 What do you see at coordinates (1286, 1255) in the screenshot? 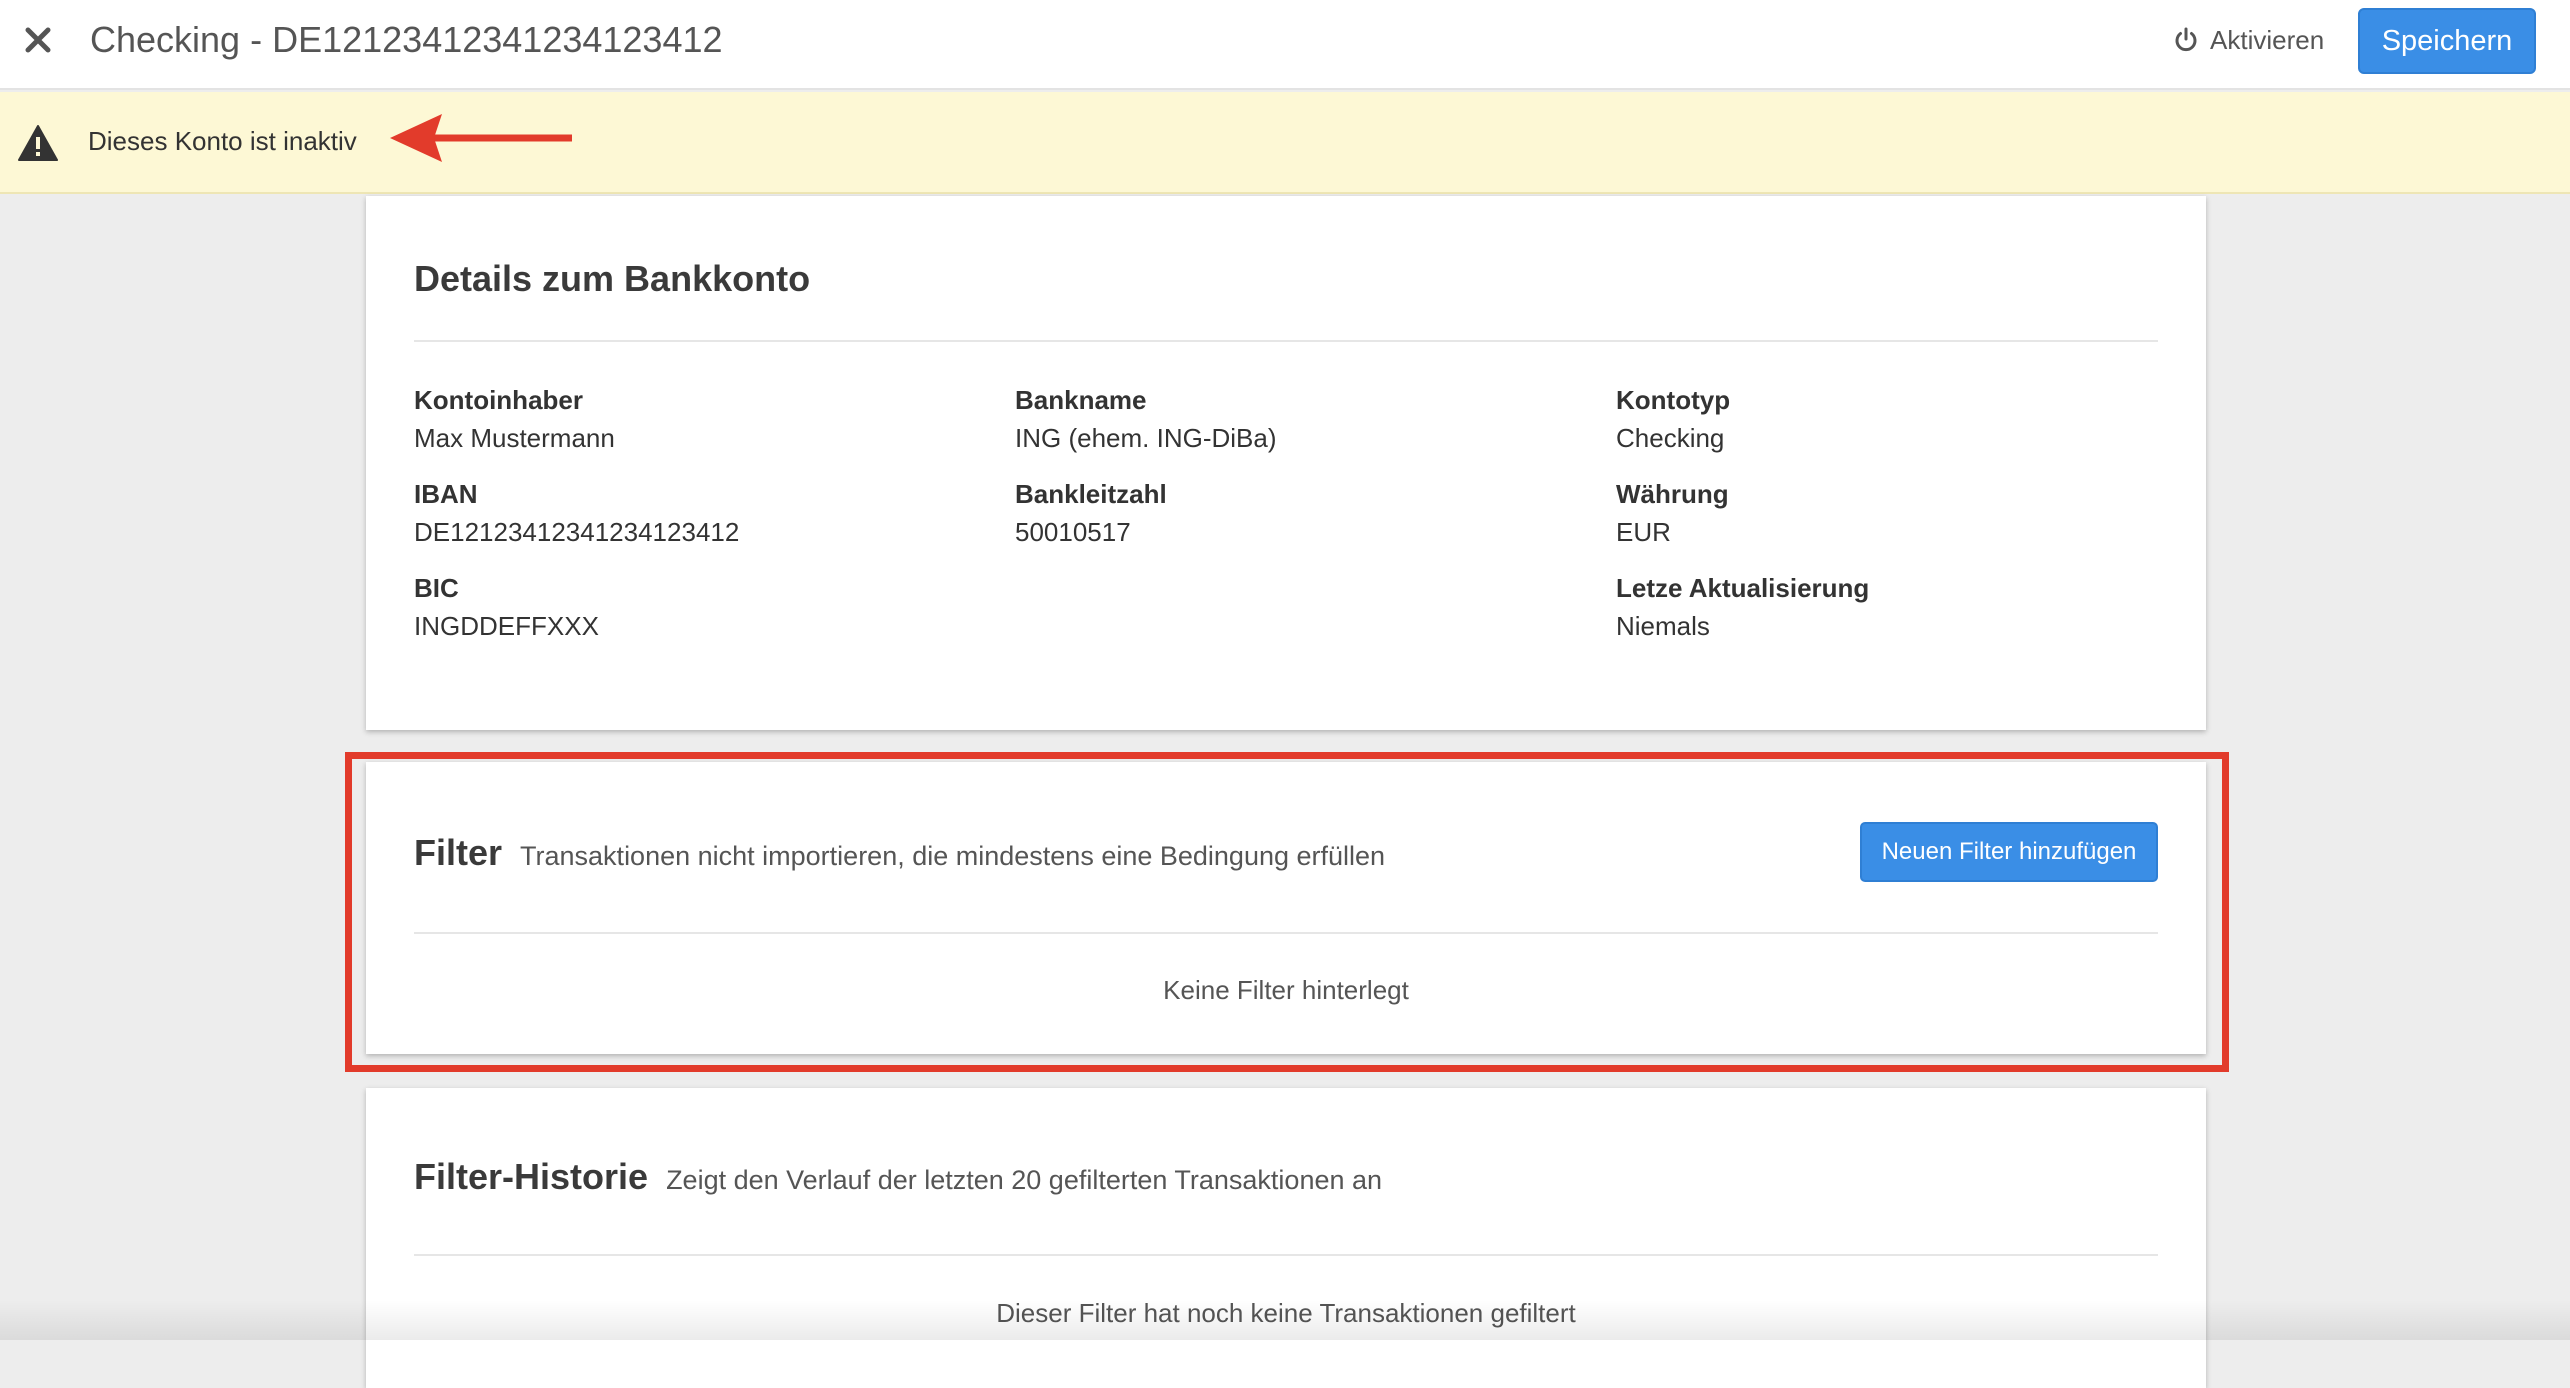
I see `history-divider` at bounding box center [1286, 1255].